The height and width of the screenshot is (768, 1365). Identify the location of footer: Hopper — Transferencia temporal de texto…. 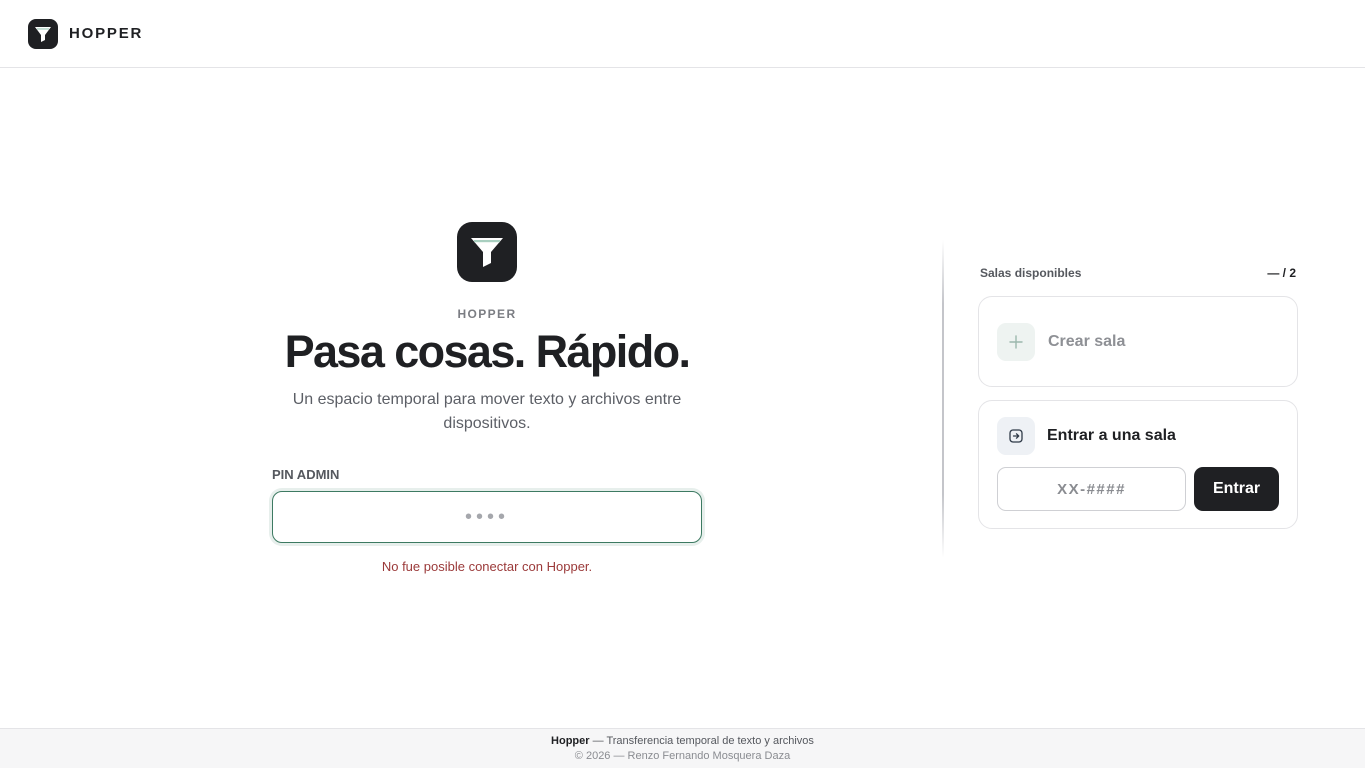
(682, 748).